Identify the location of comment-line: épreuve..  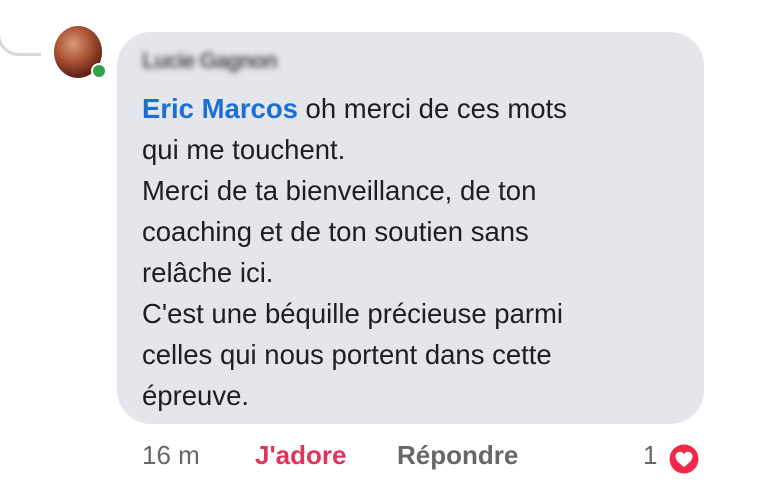
(196, 395).